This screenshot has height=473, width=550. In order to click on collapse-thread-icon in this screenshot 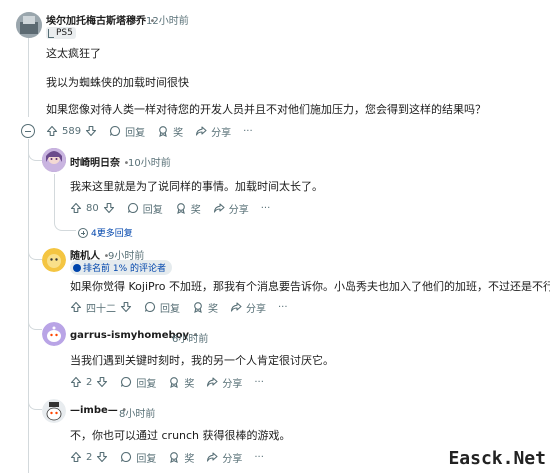, I will do `click(28, 131)`.